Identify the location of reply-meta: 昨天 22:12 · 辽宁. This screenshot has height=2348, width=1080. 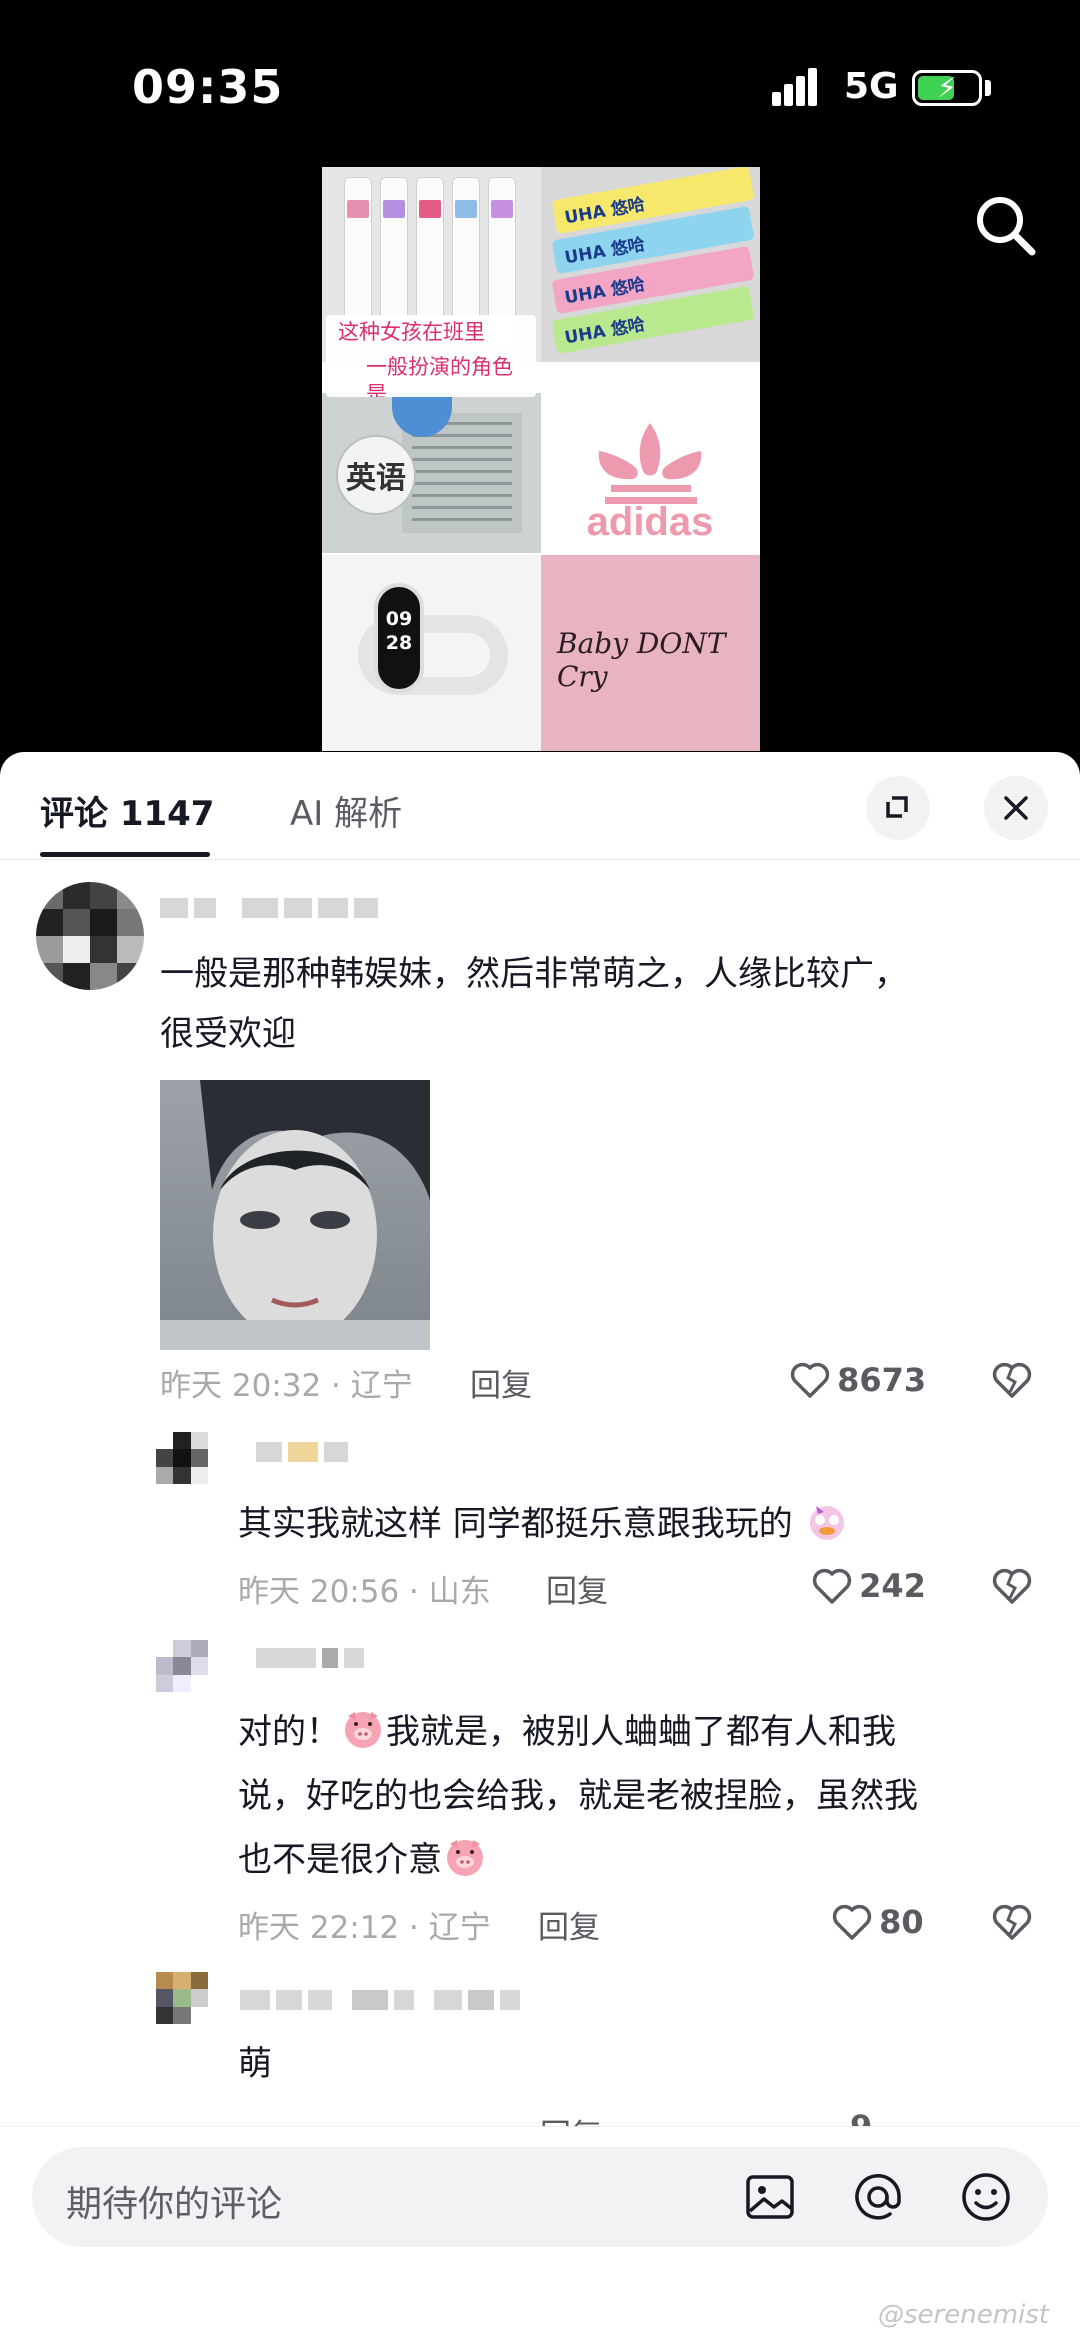
(364, 1928).